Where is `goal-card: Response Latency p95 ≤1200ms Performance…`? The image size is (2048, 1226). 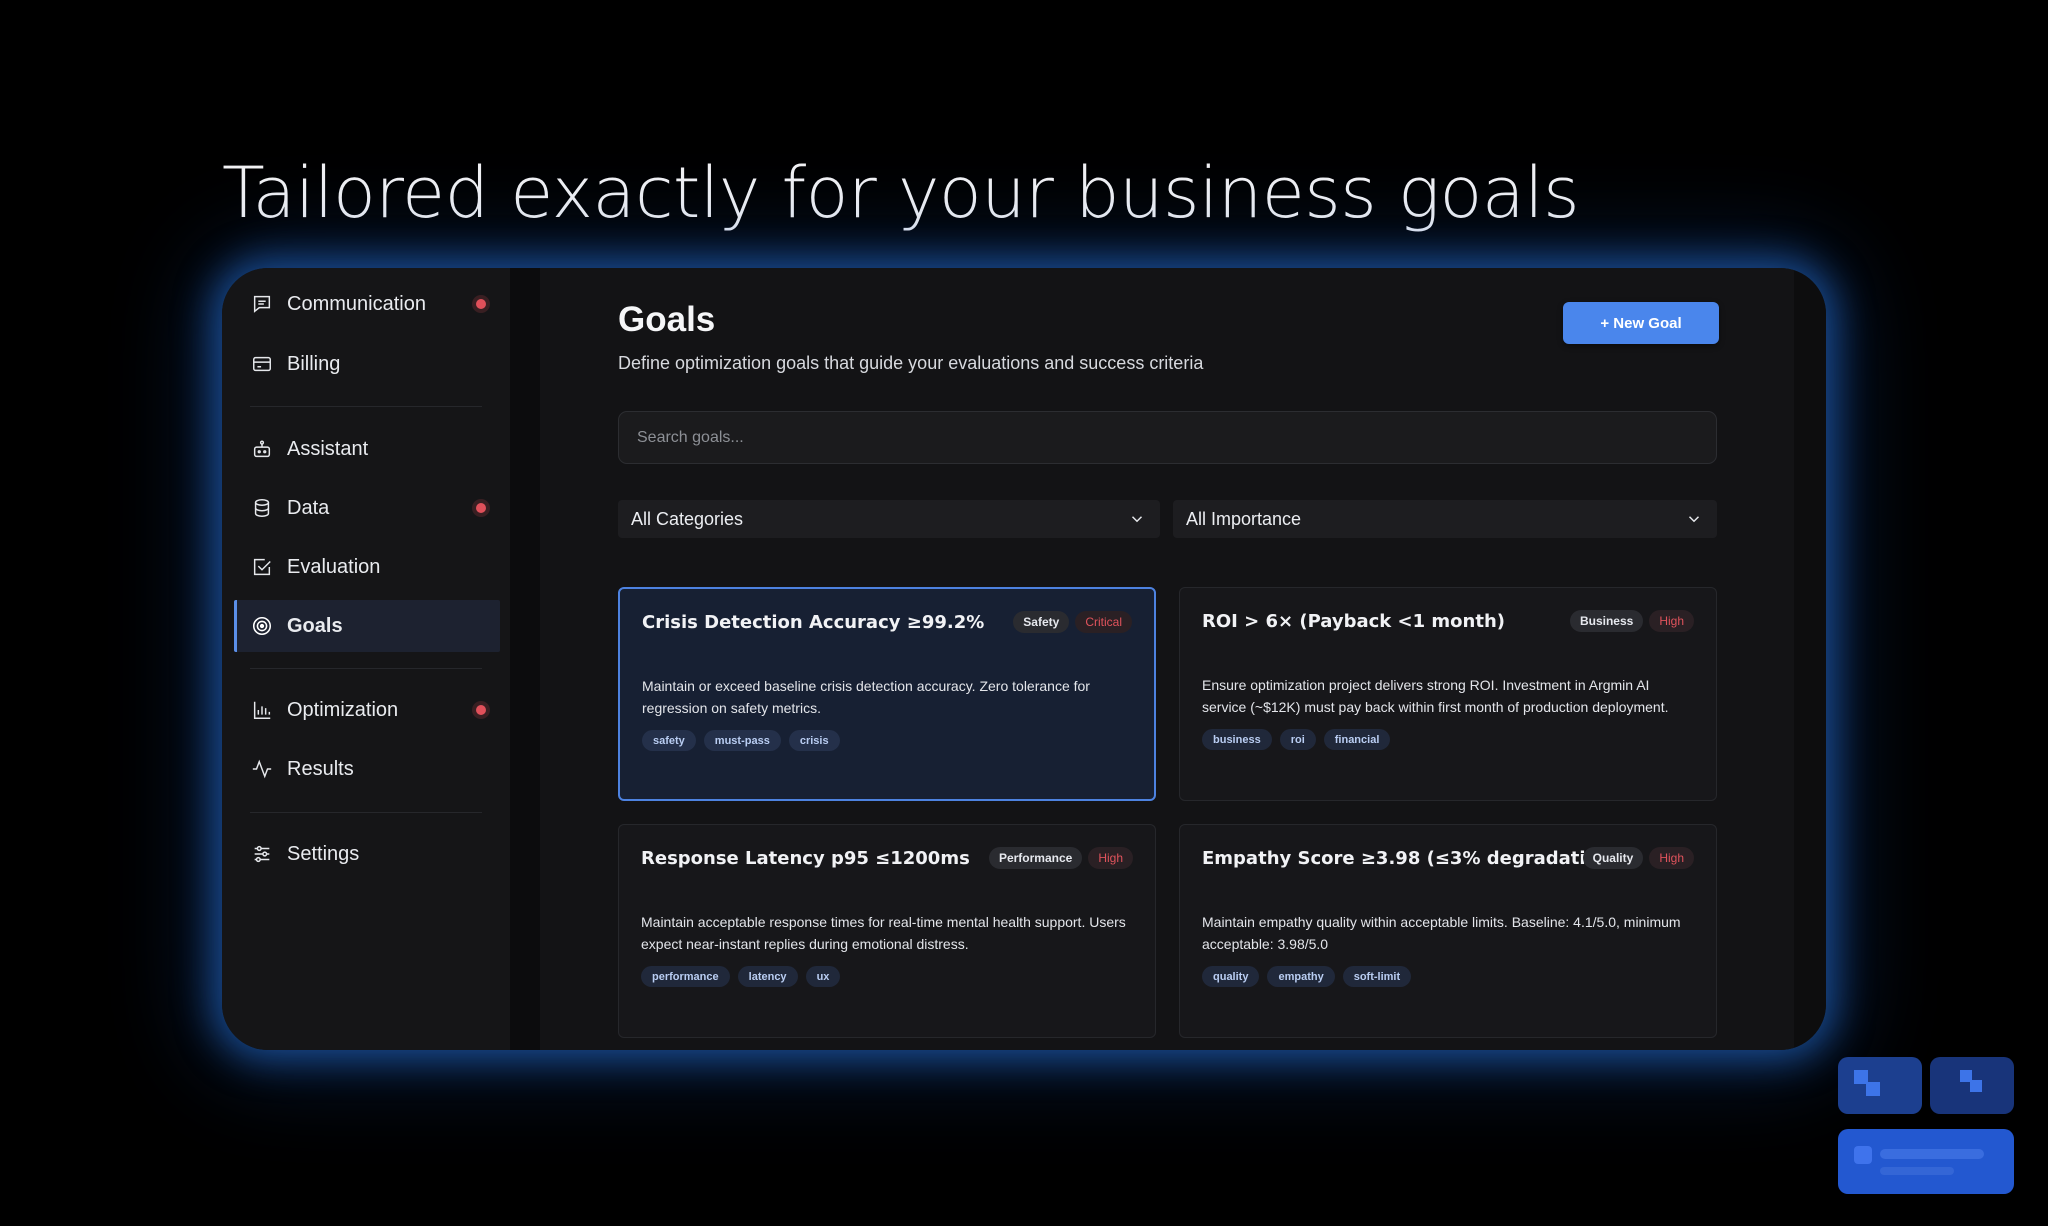 goal-card: Response Latency p95 ≤1200ms Performance… is located at coordinates (887, 931).